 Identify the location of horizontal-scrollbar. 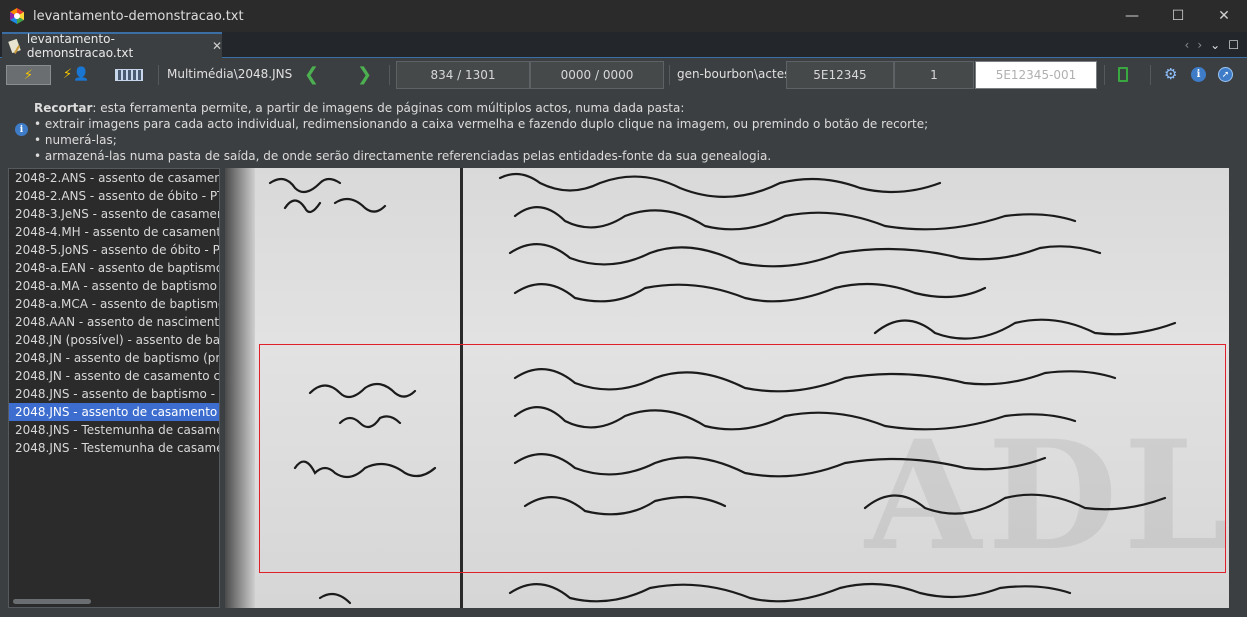
(52, 601).